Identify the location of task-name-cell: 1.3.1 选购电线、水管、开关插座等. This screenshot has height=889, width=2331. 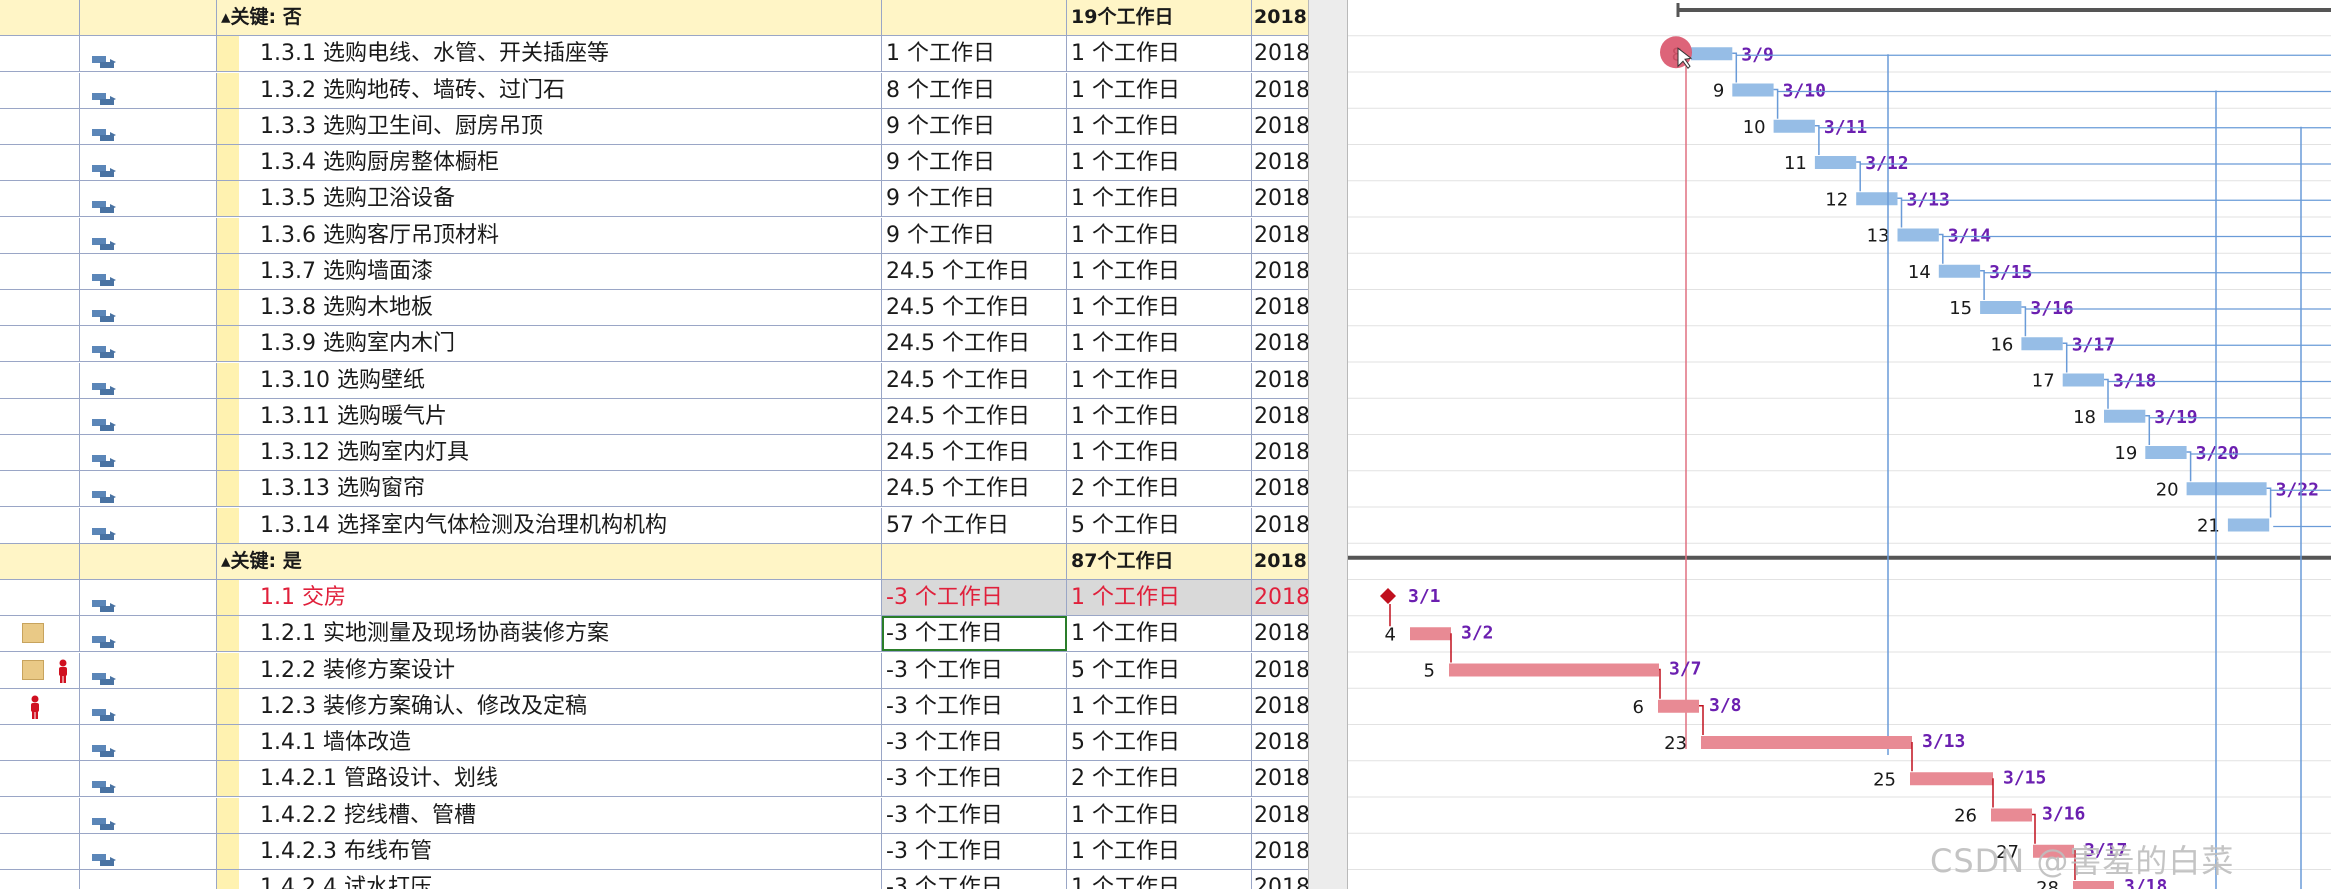
(549, 54).